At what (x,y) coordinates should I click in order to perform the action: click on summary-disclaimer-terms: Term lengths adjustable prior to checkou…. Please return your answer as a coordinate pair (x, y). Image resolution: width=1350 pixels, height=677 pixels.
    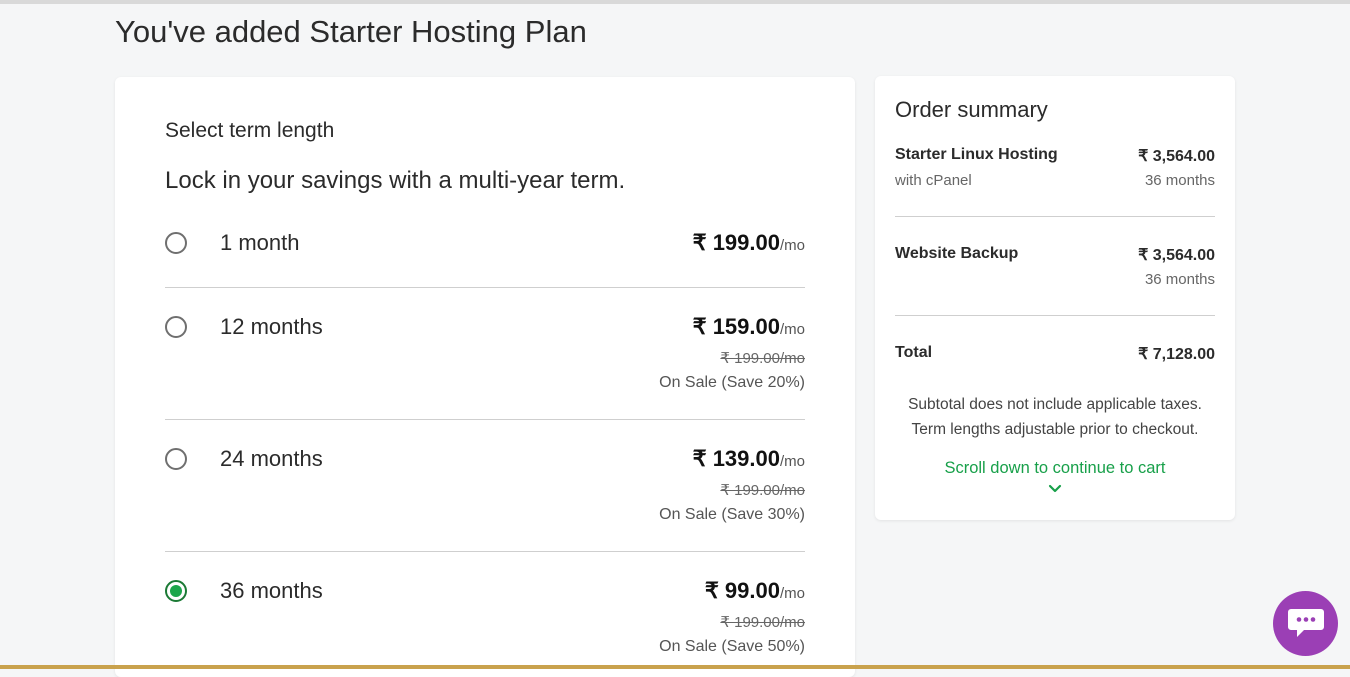
    Looking at the image, I should click on (1055, 429).